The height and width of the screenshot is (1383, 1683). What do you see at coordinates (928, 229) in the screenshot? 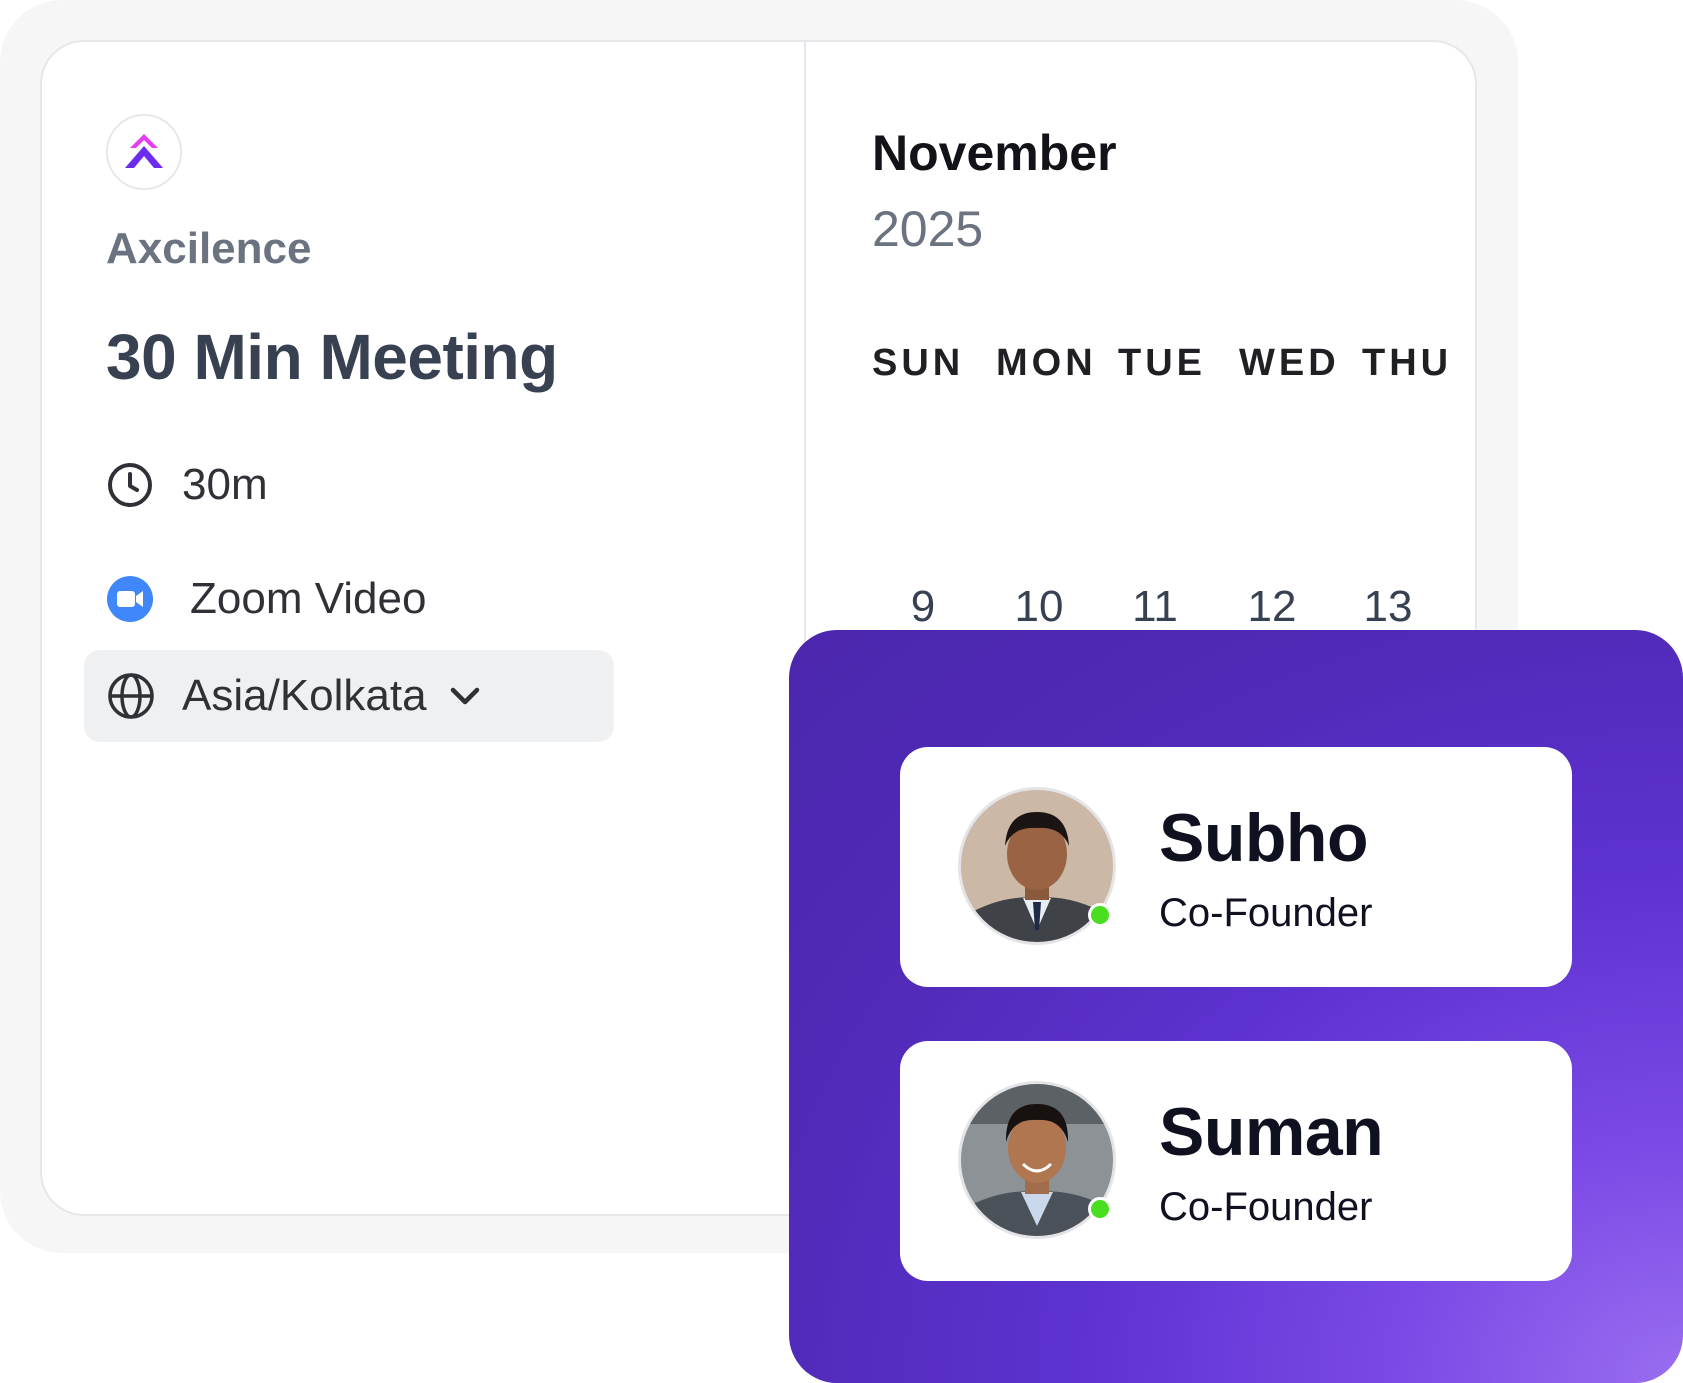
I see `calendar-year: 2025` at bounding box center [928, 229].